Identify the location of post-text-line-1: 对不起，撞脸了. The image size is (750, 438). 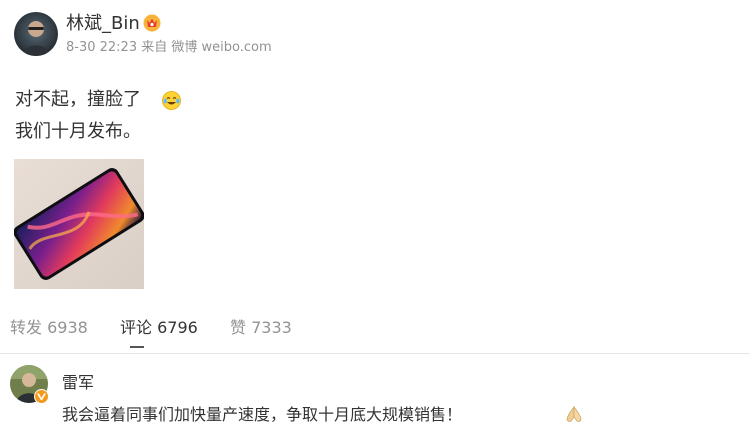
(78, 99).